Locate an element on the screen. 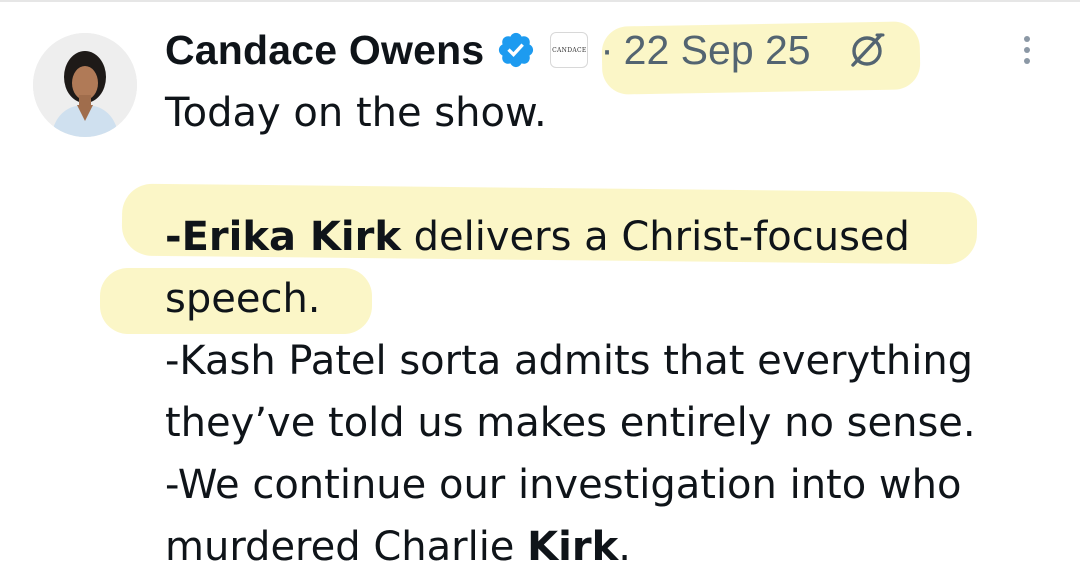 This screenshot has width=1080, height=588. post-header: Candace Owens CANDACE · 22 Sep 25 is located at coordinates (526, 50).